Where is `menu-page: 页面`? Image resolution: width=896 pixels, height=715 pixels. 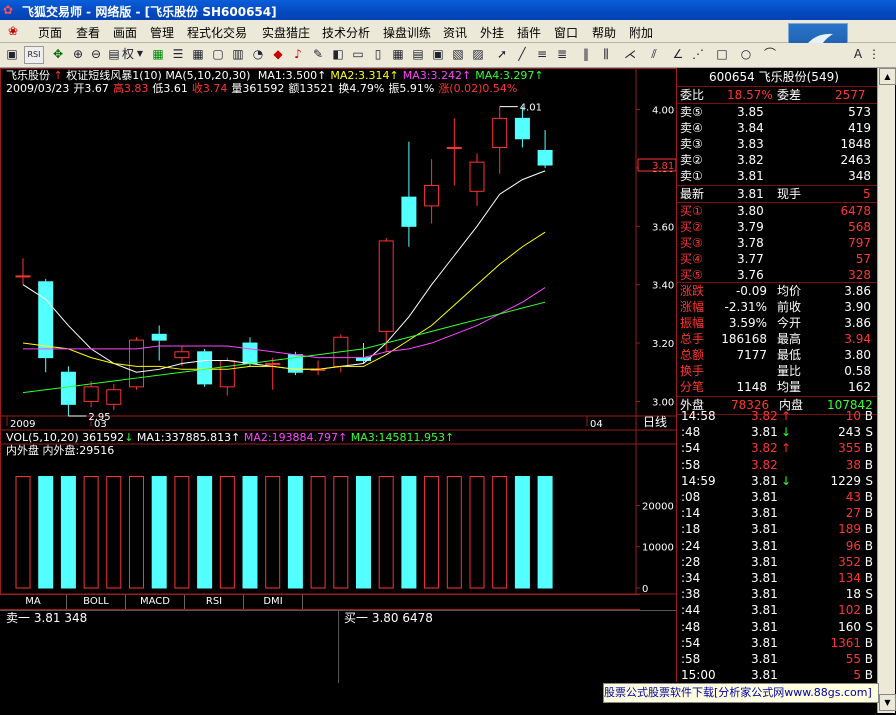 menu-page: 页面 is located at coordinates (50, 32).